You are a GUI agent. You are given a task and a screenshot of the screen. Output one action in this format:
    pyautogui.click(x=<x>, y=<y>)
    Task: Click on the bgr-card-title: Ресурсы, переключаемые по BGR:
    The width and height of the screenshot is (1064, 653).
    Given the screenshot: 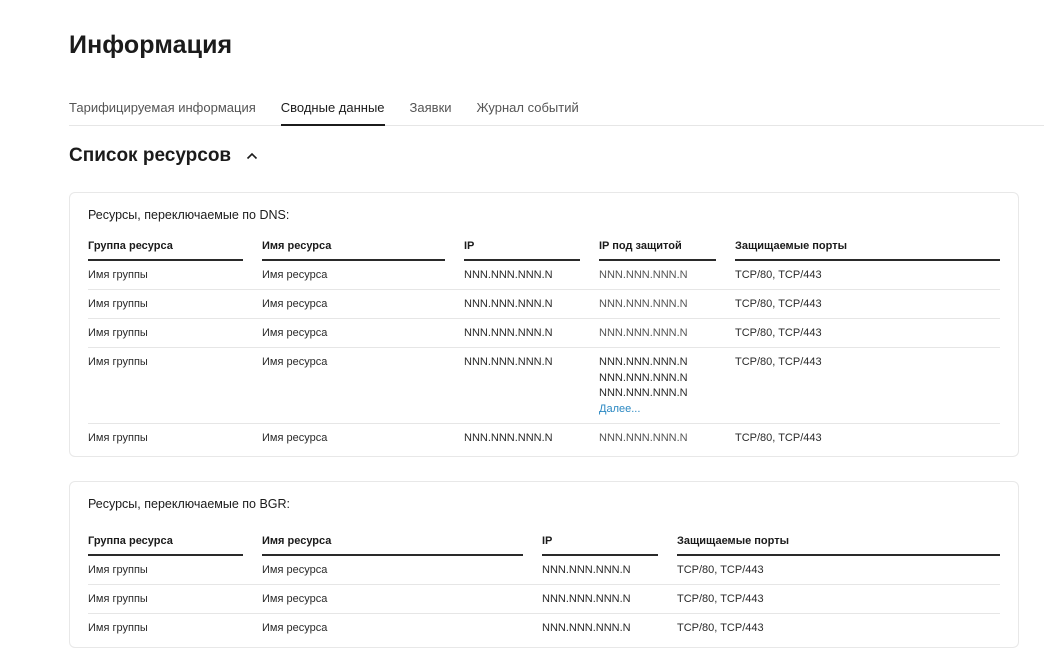 What is the action you would take?
    pyautogui.click(x=189, y=504)
    